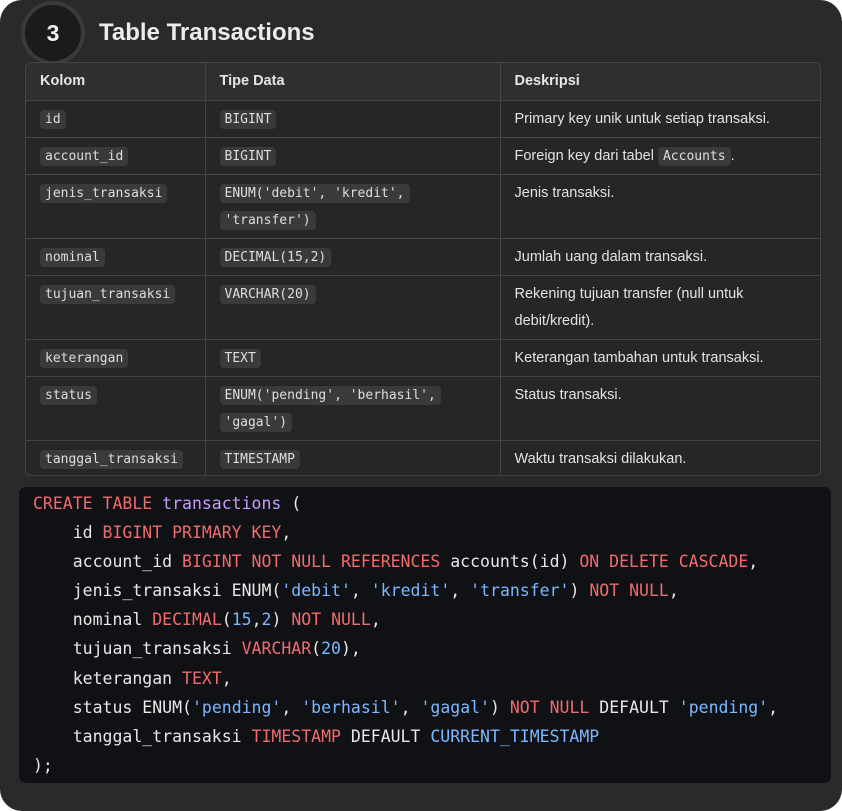  Describe the element at coordinates (112, 707) in the screenshot. I see `code-token: status ENUM(` at that location.